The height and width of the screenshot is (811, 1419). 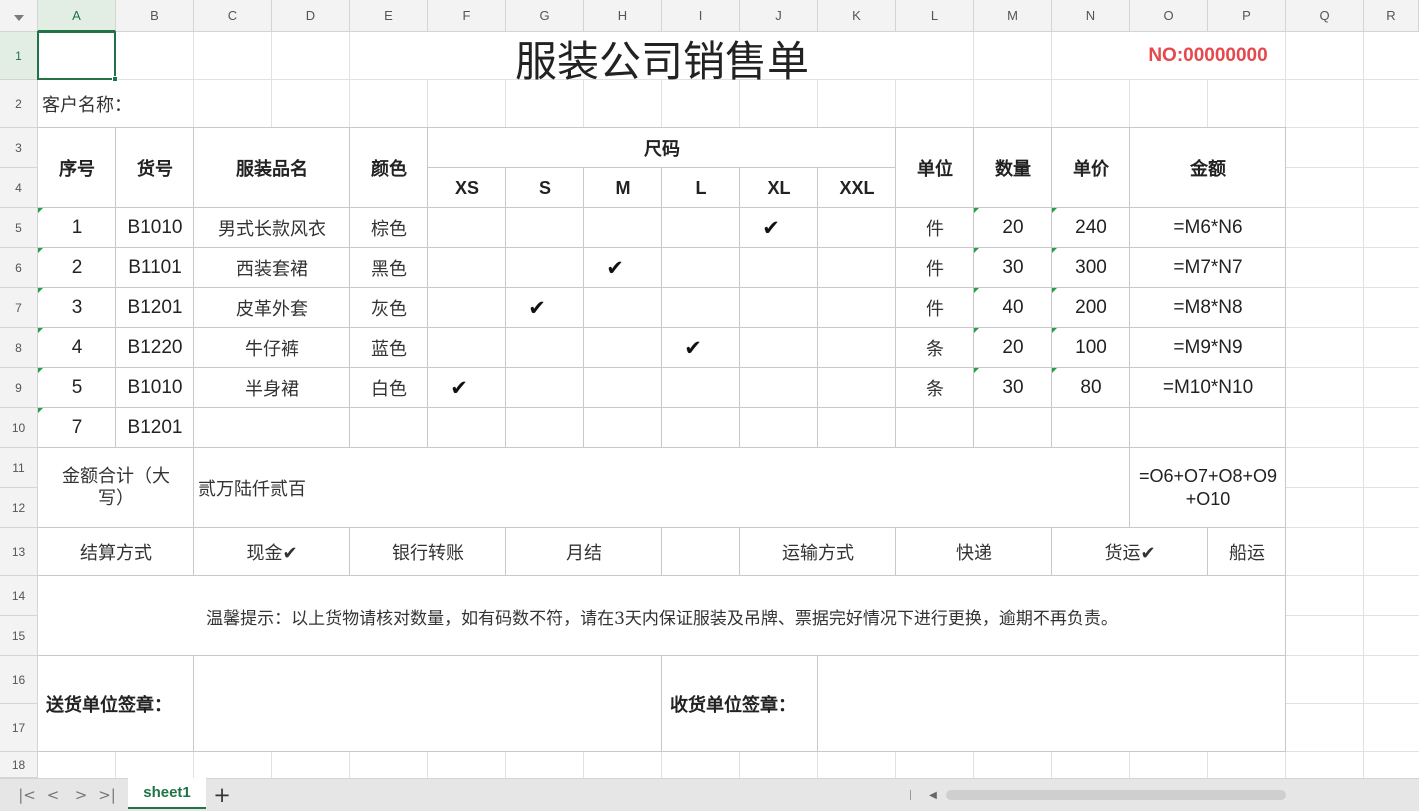 I want to click on sales-form-title: 服装公司销售单, so click(x=661, y=61).